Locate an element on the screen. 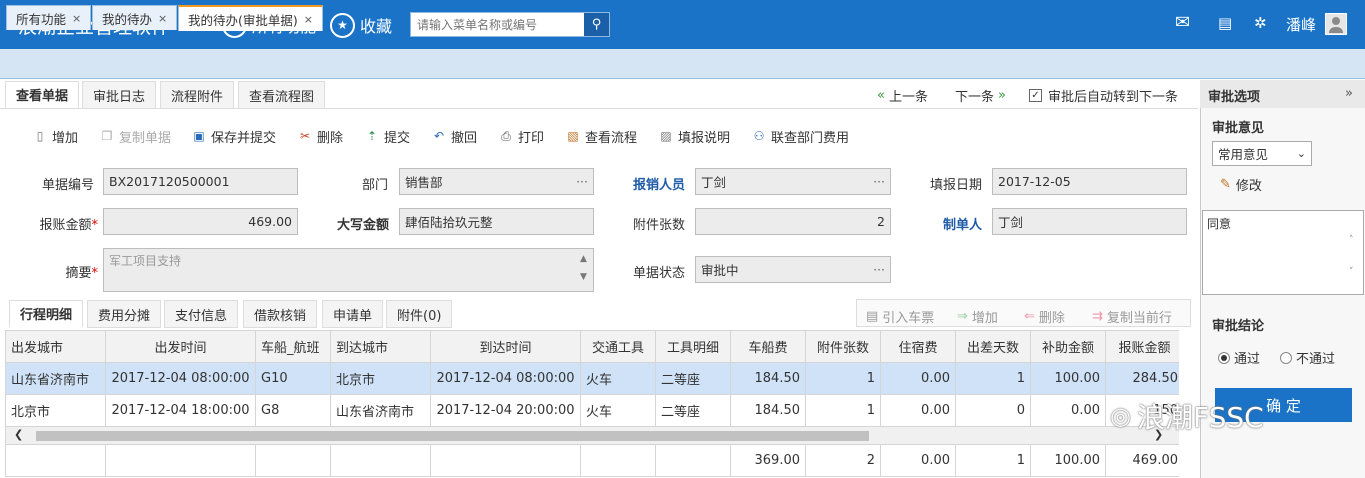 The width and height of the screenshot is (1365, 478). subtab-flow-attachments: 流程附件 is located at coordinates (197, 95).